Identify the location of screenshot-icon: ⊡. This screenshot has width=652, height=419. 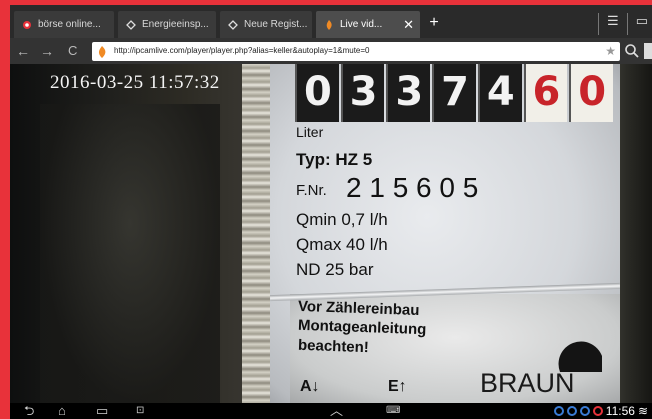
(140, 411).